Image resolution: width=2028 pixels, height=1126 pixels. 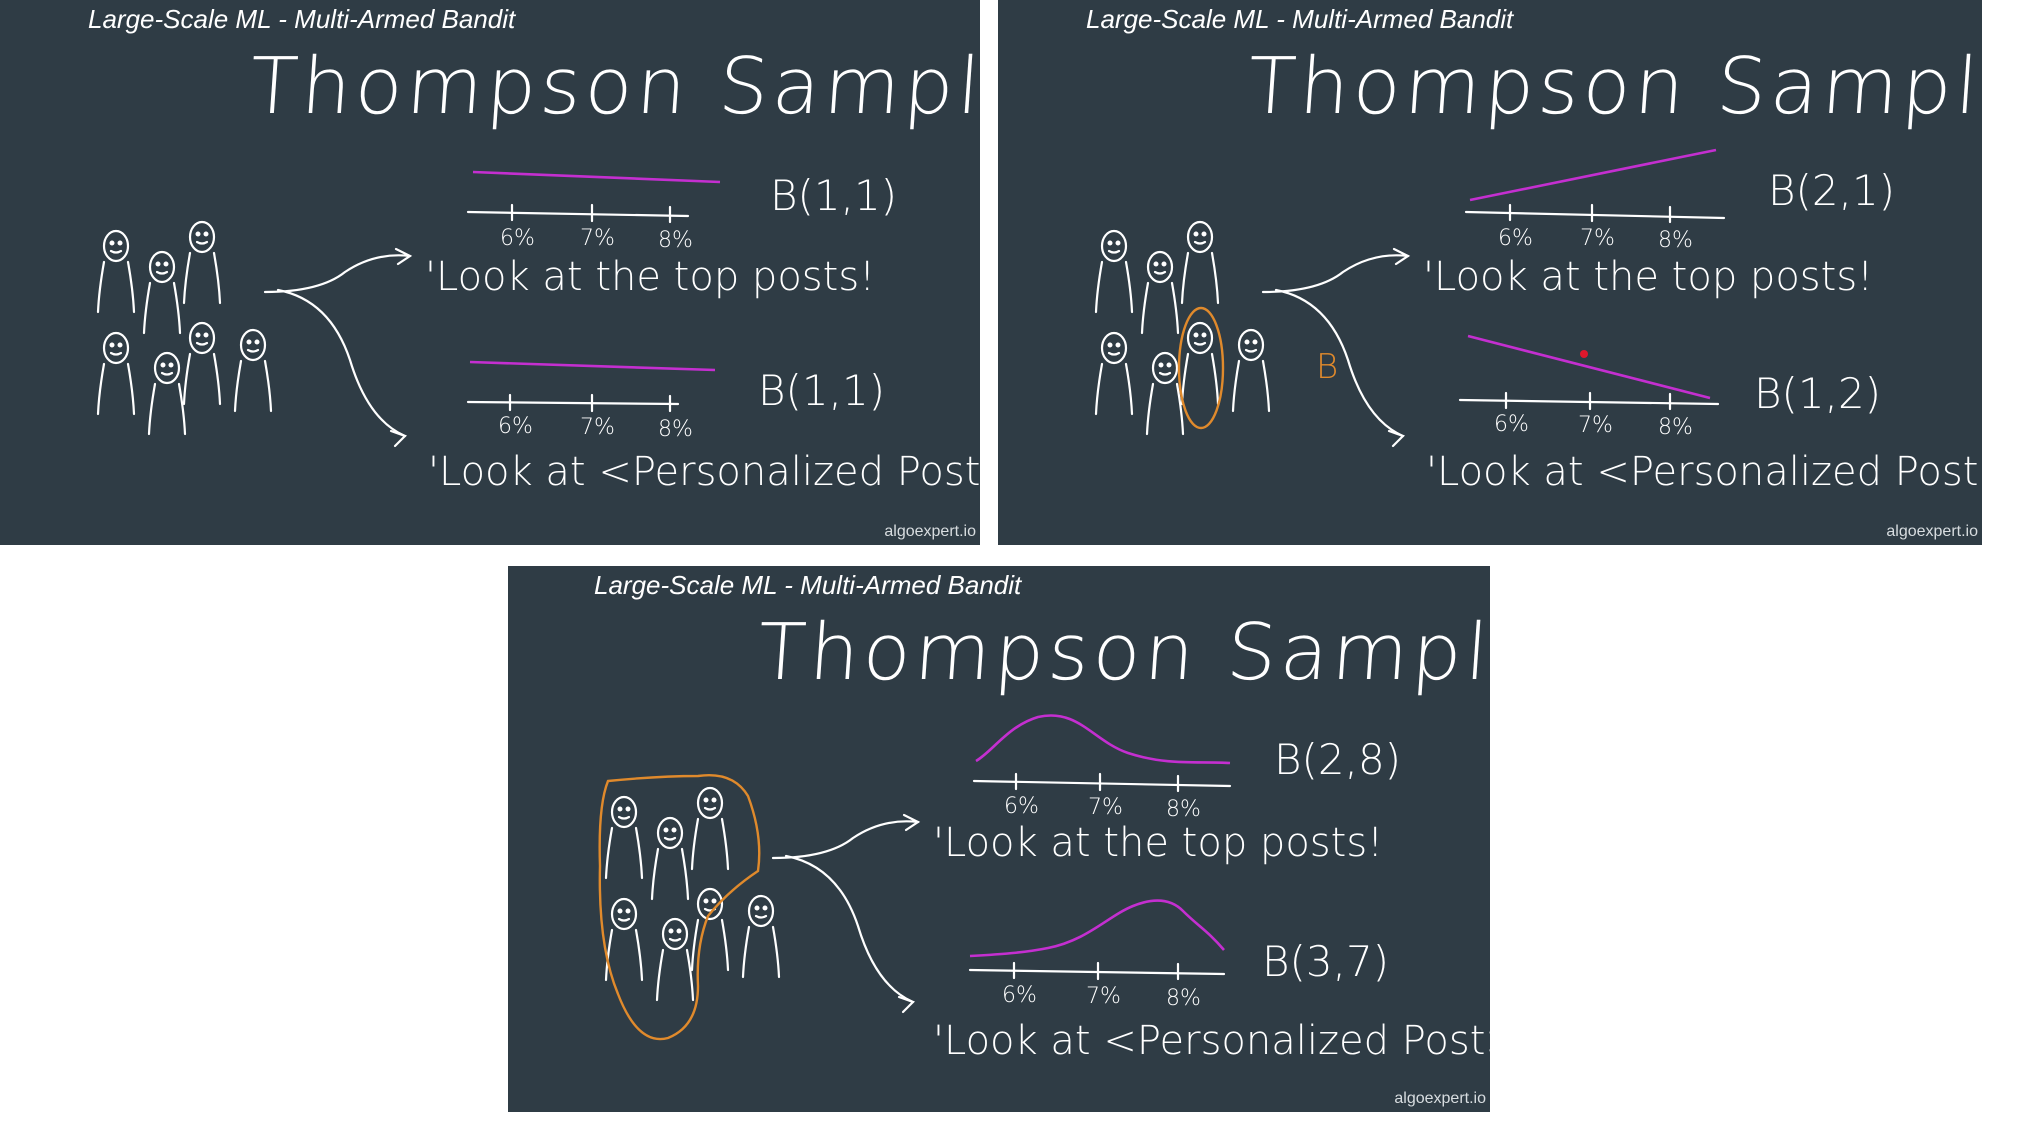 What do you see at coordinates (679, 907) in the screenshot?
I see `group-highlight` at bounding box center [679, 907].